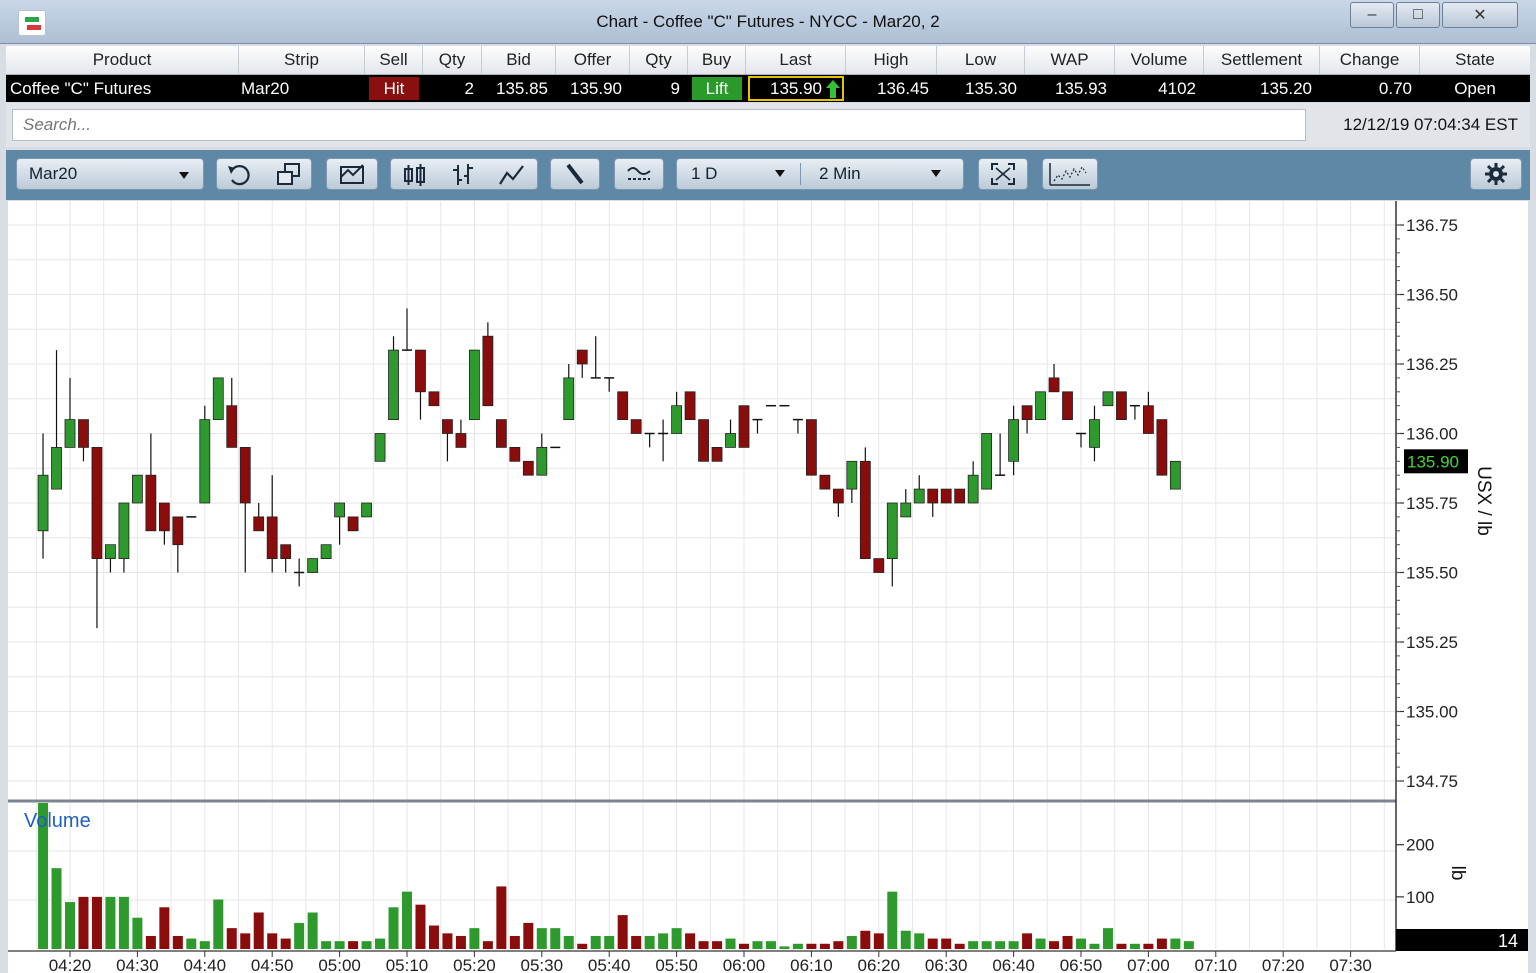 This screenshot has width=1536, height=973. What do you see at coordinates (394, 60) in the screenshot?
I see `header-sell: Sell` at bounding box center [394, 60].